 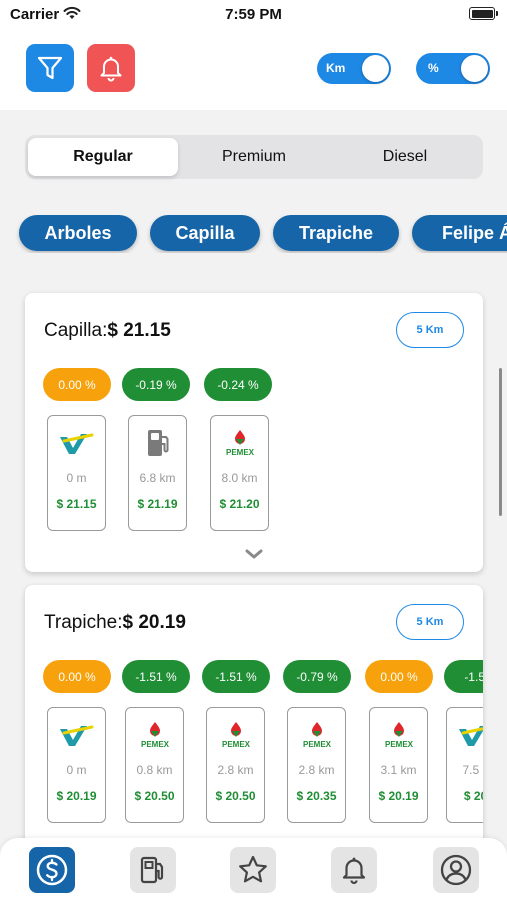 I want to click on tab-alerts, so click(x=354, y=870).